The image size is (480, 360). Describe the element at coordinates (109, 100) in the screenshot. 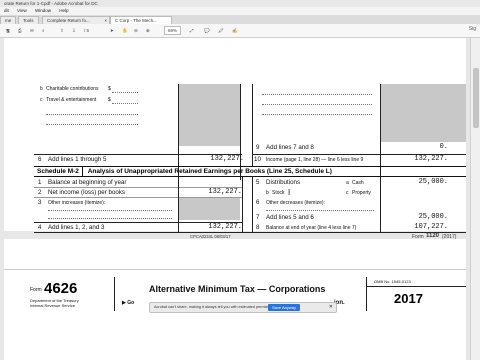

I see `m1-line-c-dollar: $` at that location.